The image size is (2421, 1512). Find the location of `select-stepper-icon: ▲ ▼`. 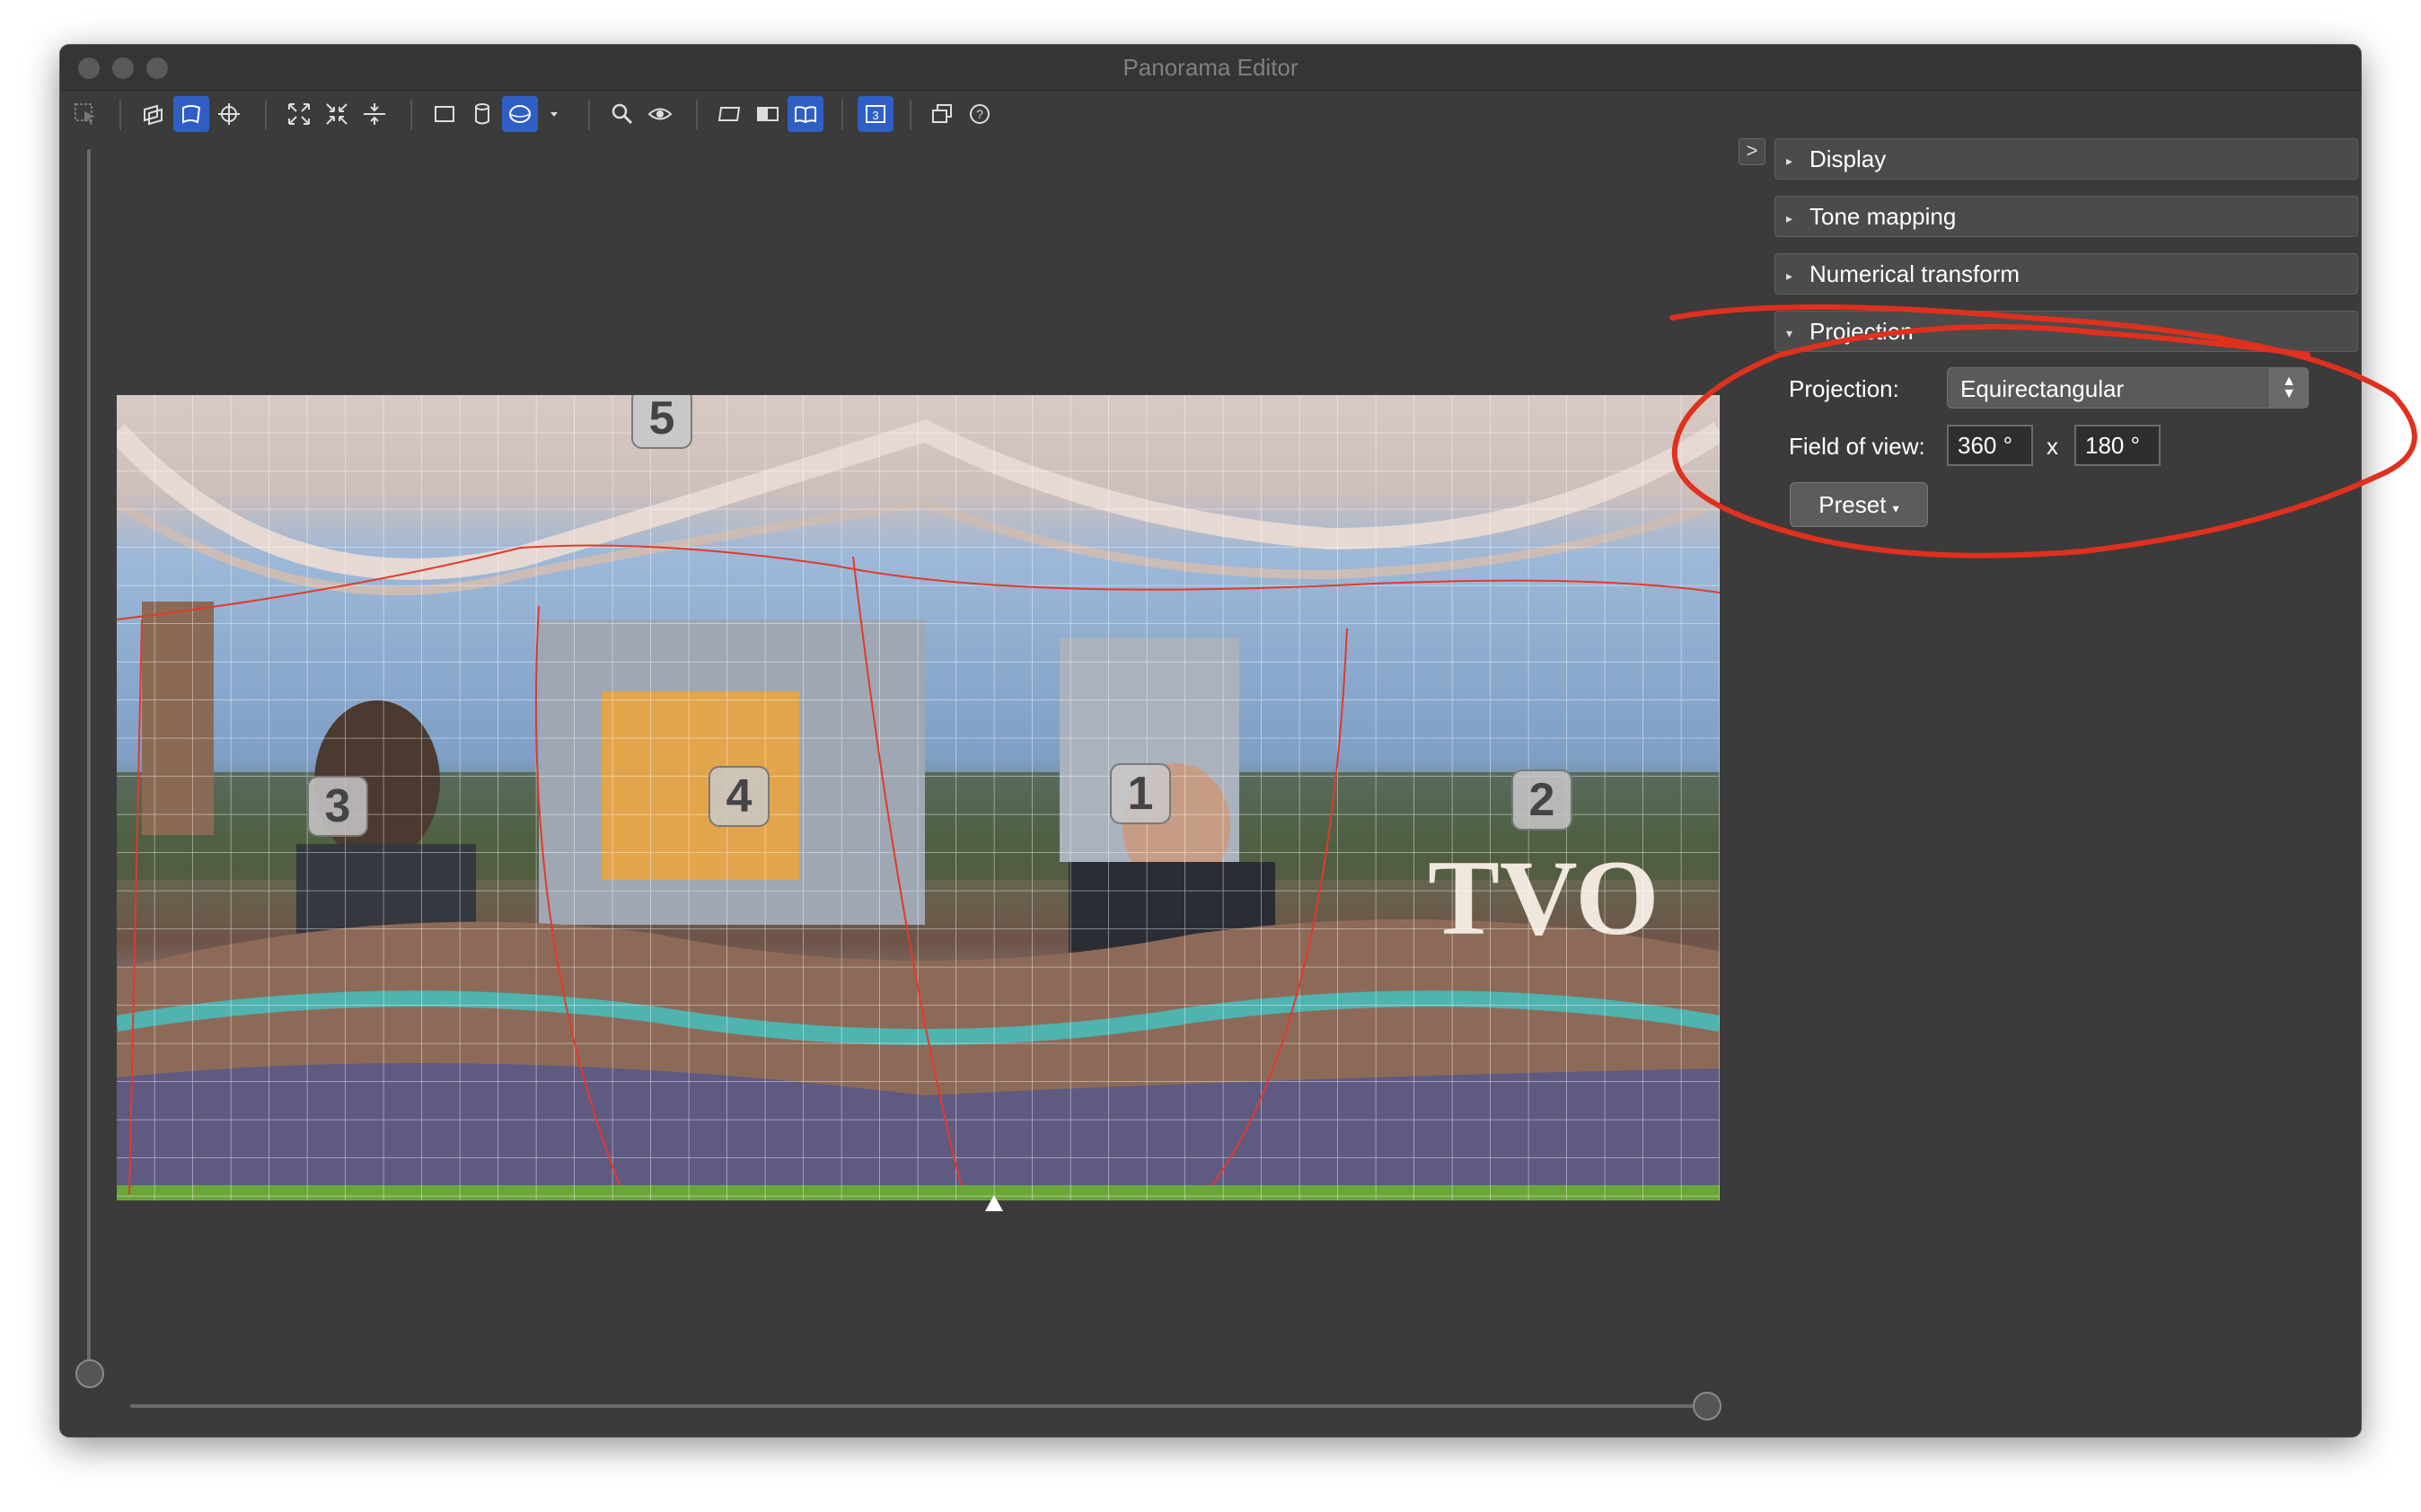

select-stepper-icon: ▲ ▼ is located at coordinates (2288, 388).